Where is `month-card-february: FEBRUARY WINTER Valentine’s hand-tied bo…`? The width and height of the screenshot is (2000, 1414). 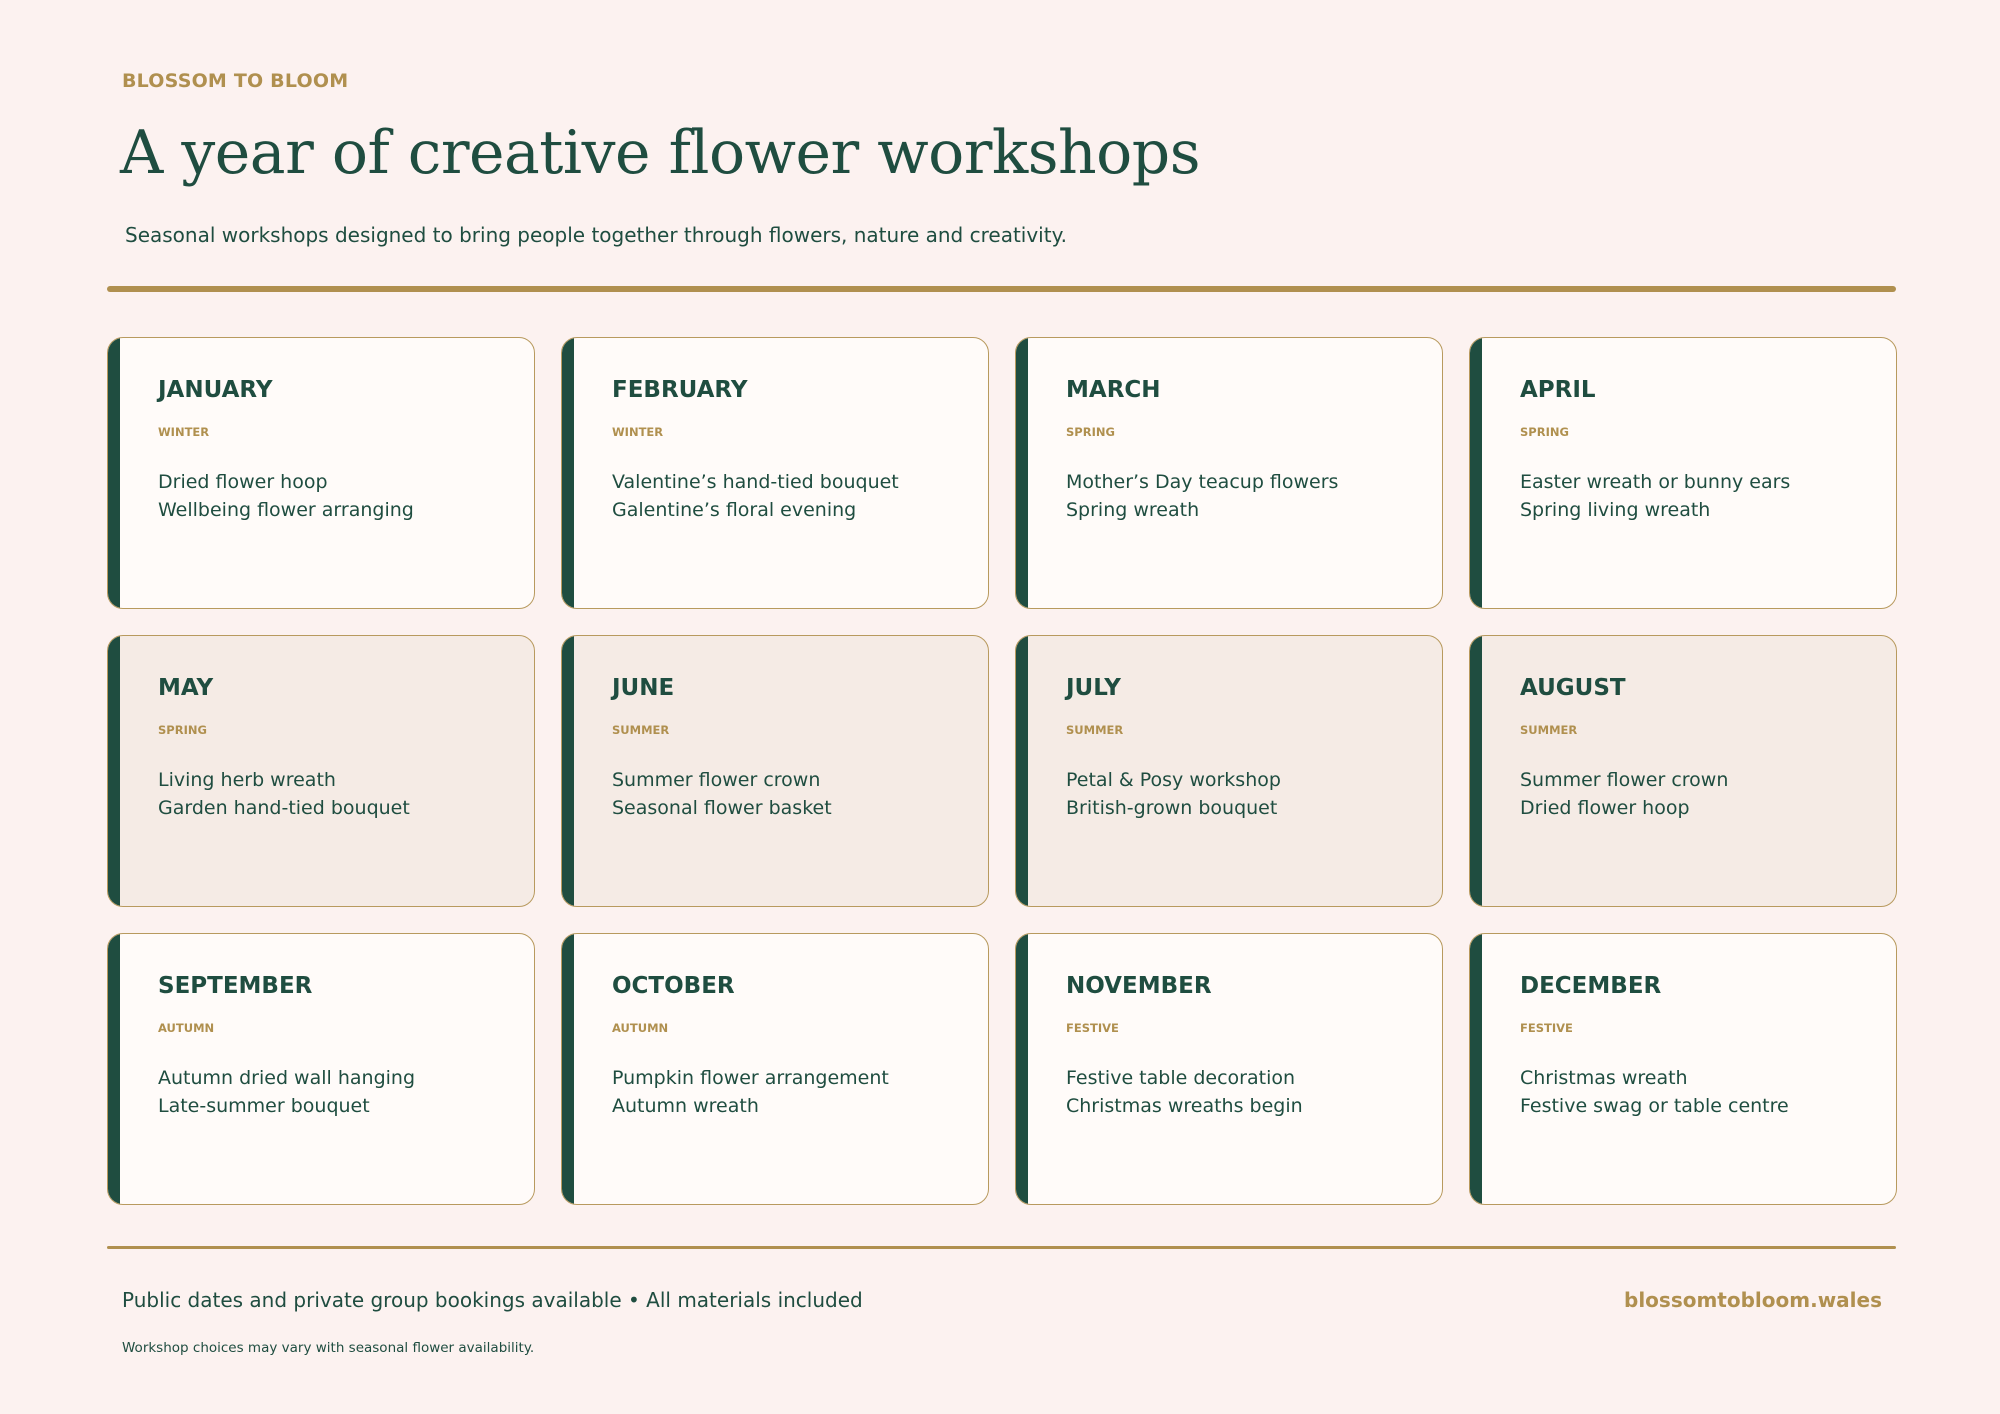
month-card-february: FEBRUARY WINTER Valentine’s hand-tied bo… is located at coordinates (775, 473).